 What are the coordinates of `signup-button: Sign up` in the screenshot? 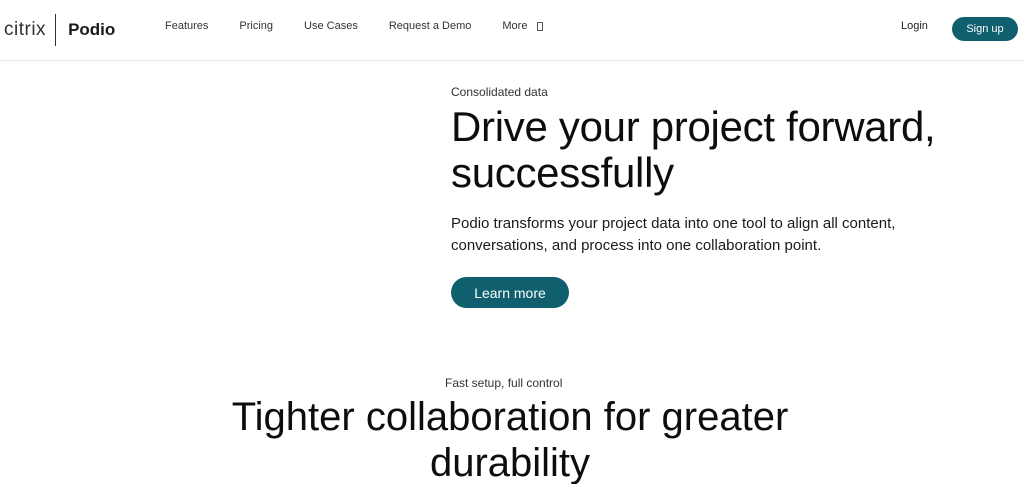 It's located at (985, 29).